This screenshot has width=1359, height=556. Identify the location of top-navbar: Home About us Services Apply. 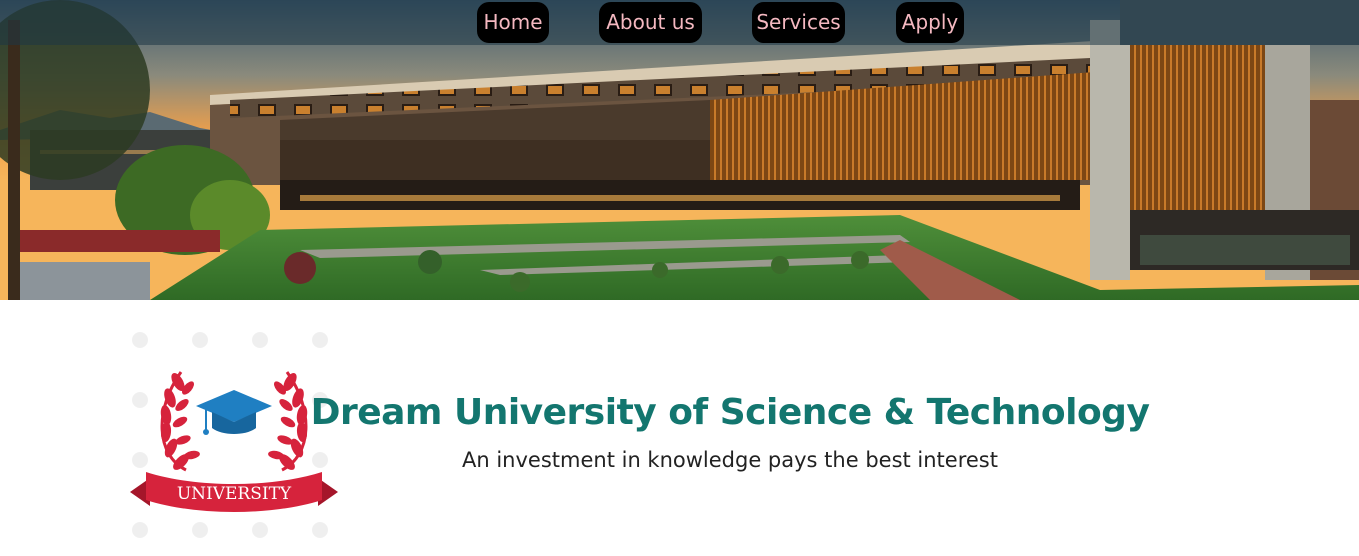
(679, 22).